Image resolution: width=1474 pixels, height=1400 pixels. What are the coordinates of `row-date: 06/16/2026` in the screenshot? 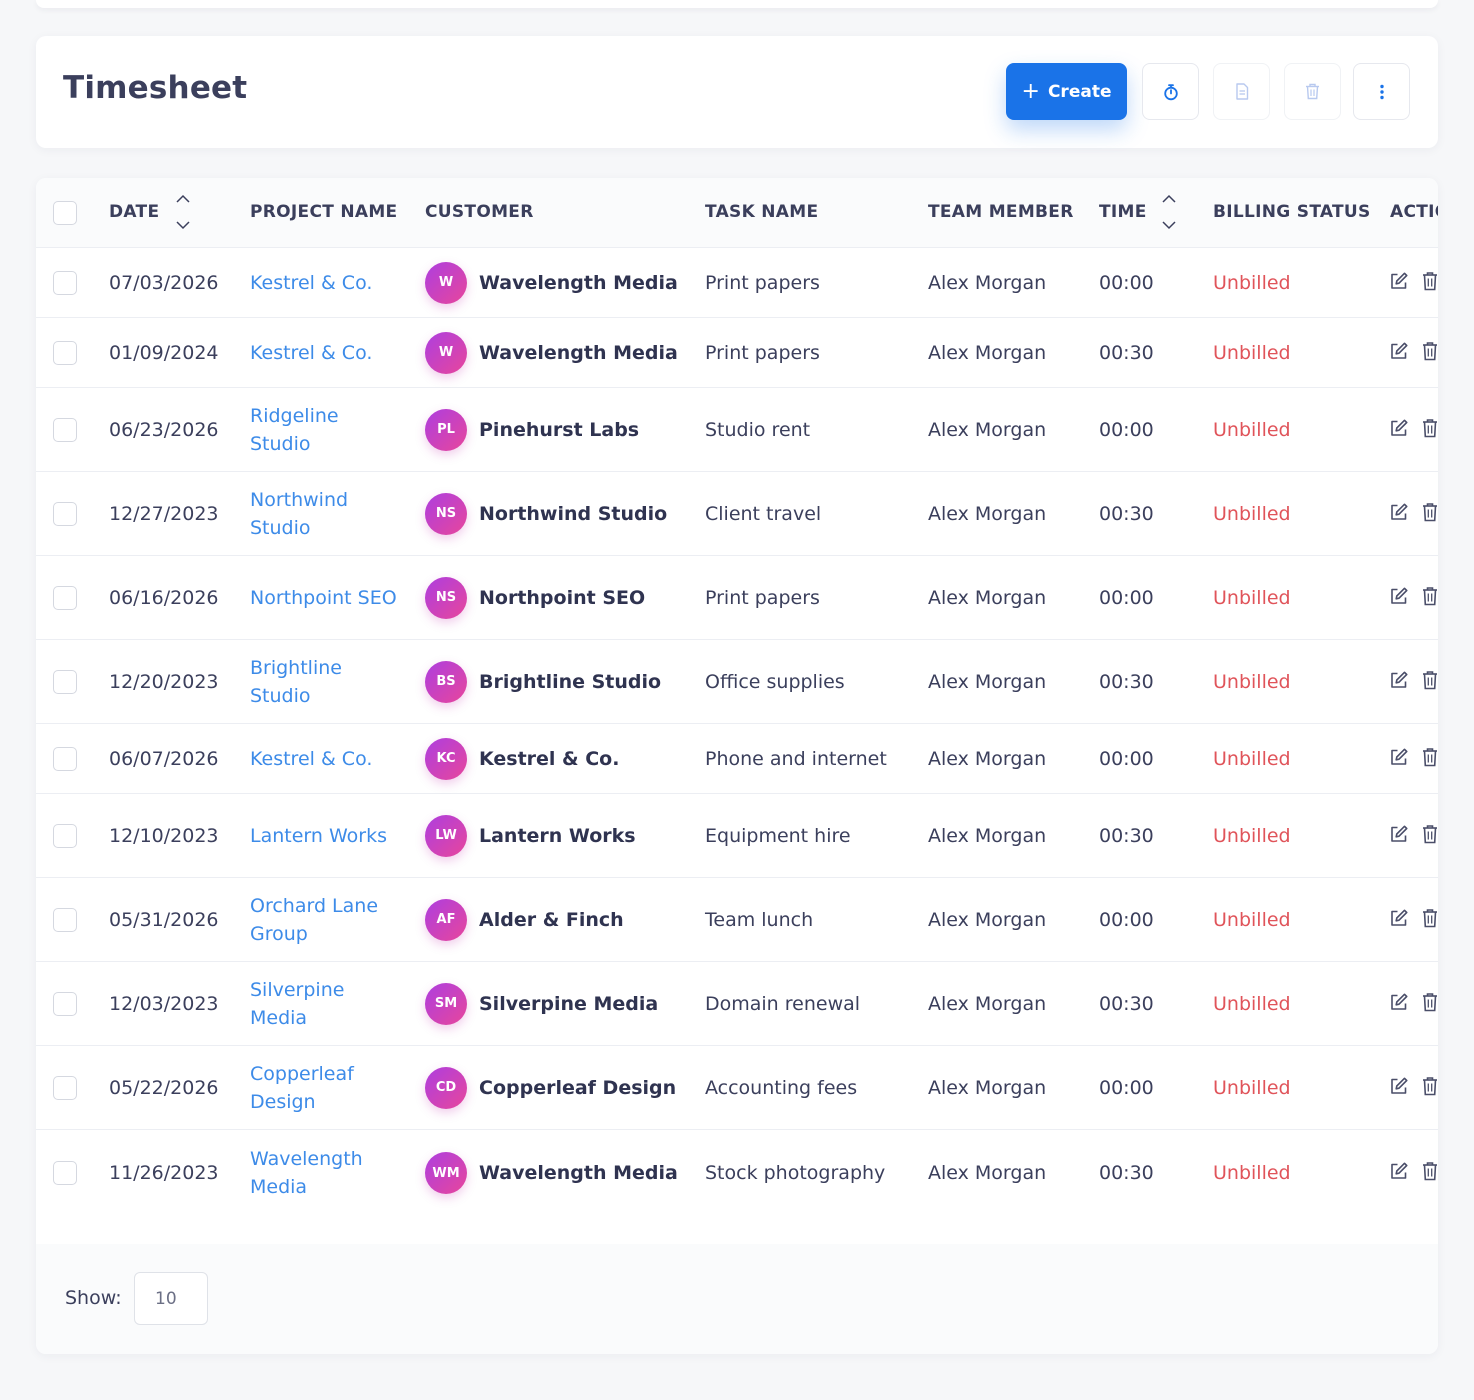 It's located at (164, 597).